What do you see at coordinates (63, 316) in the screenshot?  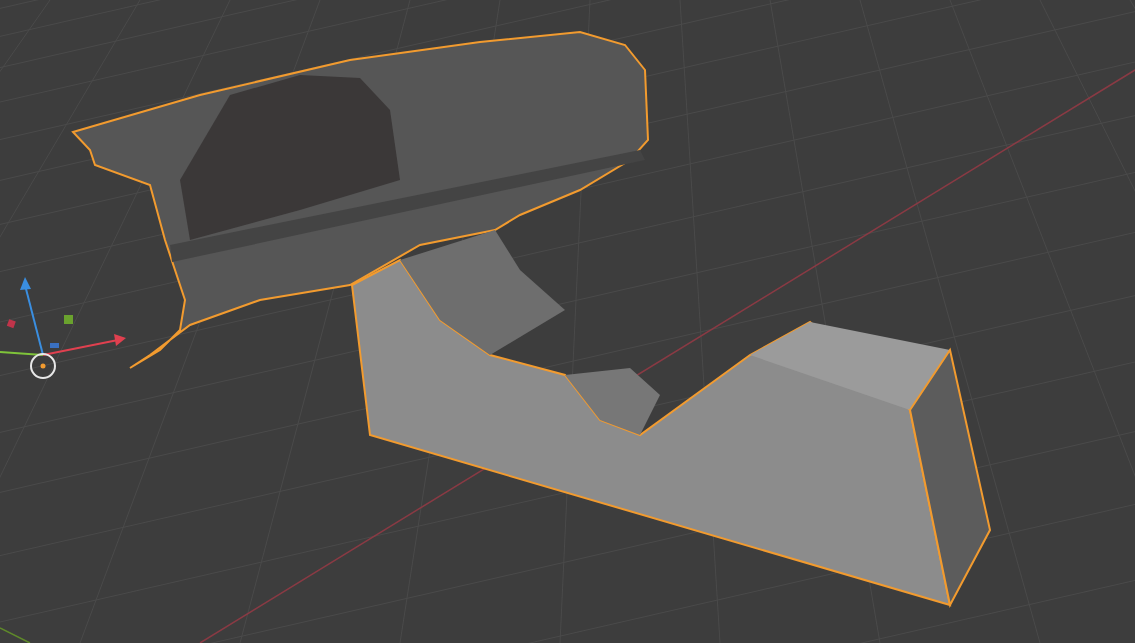 I see `axis-gizmo-icon` at bounding box center [63, 316].